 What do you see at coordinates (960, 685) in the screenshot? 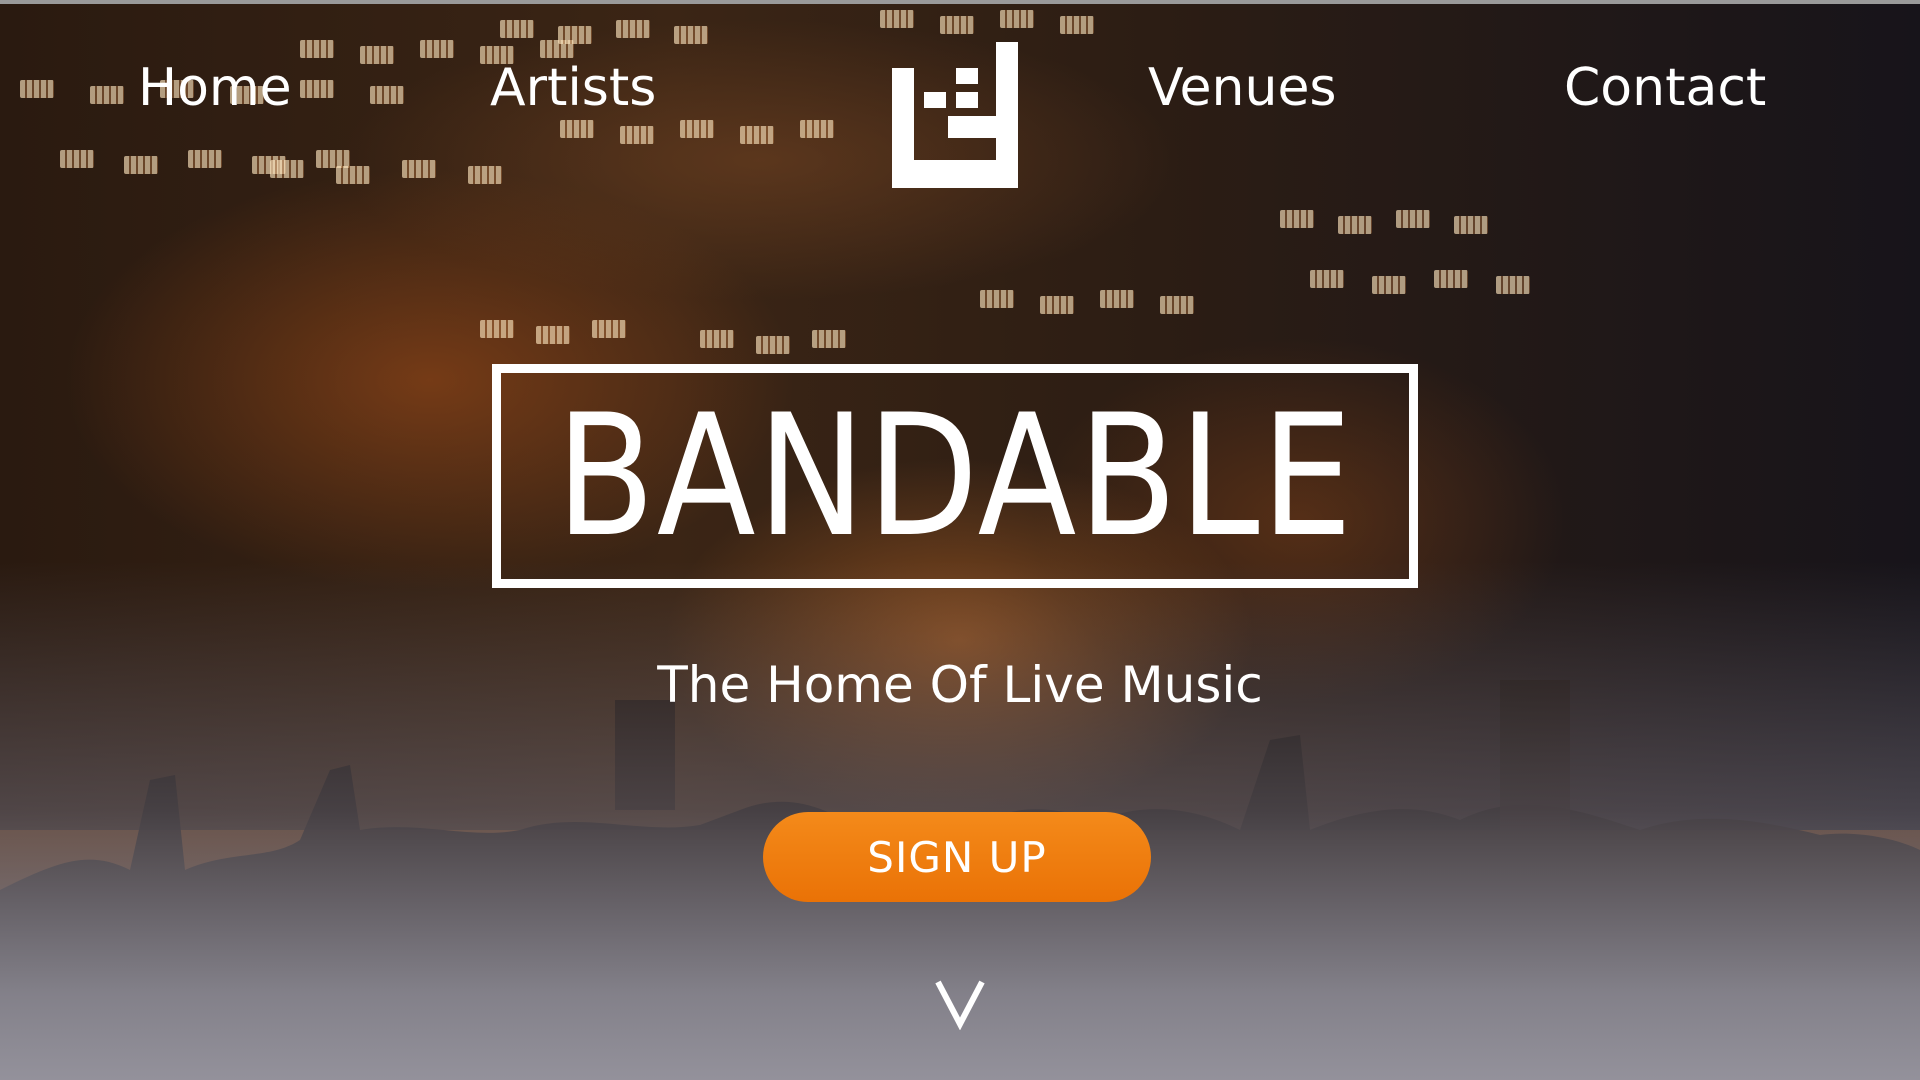
I see `hero-tagline: The Home Of Live Music` at bounding box center [960, 685].